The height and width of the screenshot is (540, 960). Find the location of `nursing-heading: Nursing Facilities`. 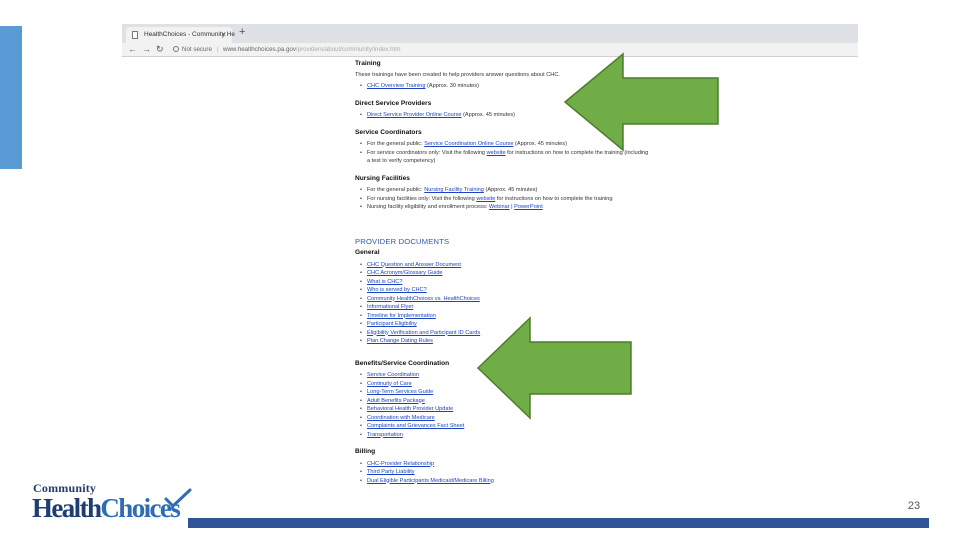

nursing-heading: Nursing Facilities is located at coordinates (382, 178).